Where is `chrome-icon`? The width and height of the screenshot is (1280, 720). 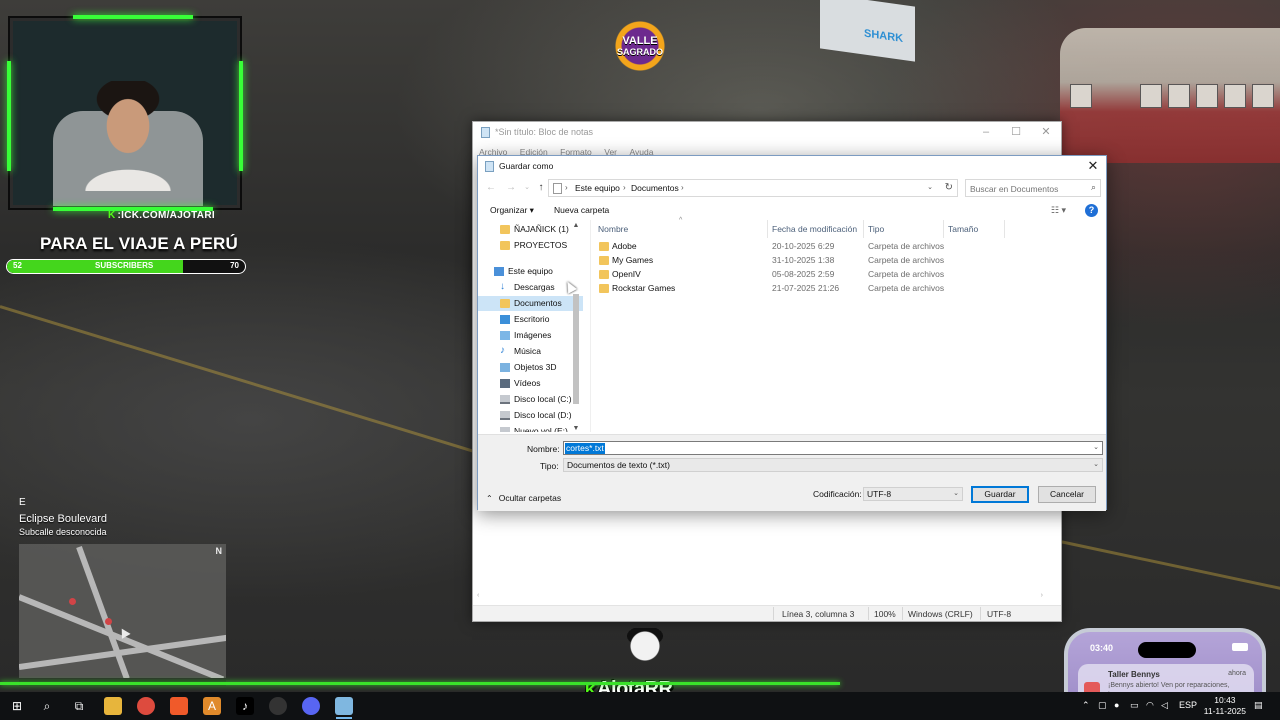 chrome-icon is located at coordinates (146, 706).